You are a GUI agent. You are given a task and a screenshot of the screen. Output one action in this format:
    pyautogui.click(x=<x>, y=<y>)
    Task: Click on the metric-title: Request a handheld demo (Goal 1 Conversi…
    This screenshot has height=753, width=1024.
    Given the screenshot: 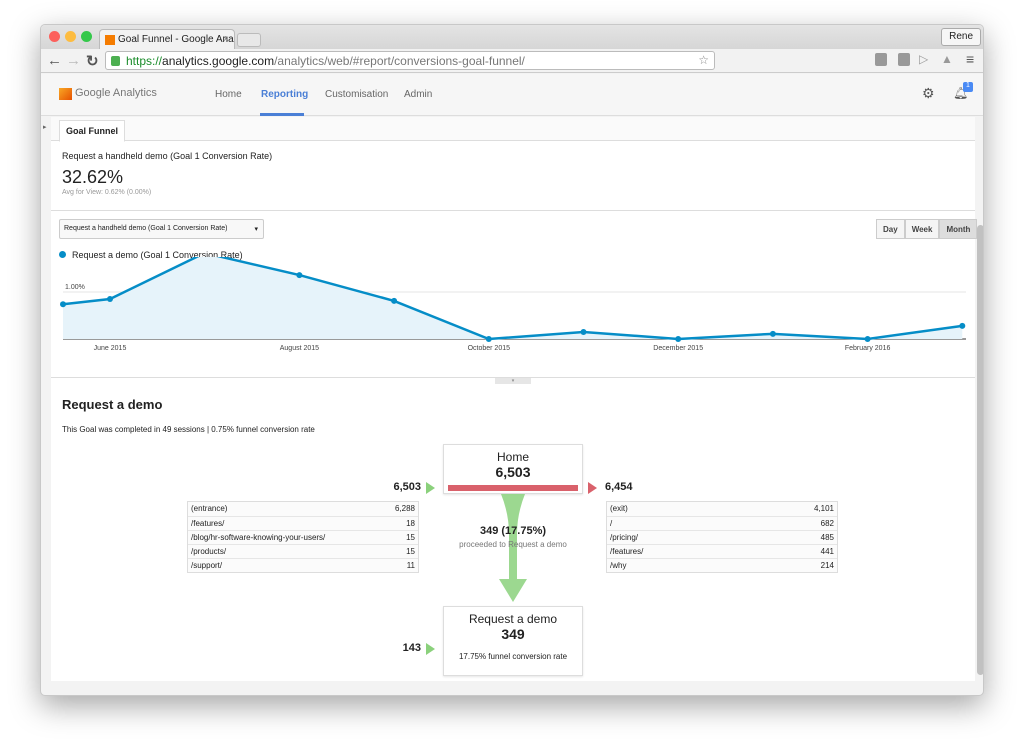 What is the action you would take?
    pyautogui.click(x=167, y=156)
    